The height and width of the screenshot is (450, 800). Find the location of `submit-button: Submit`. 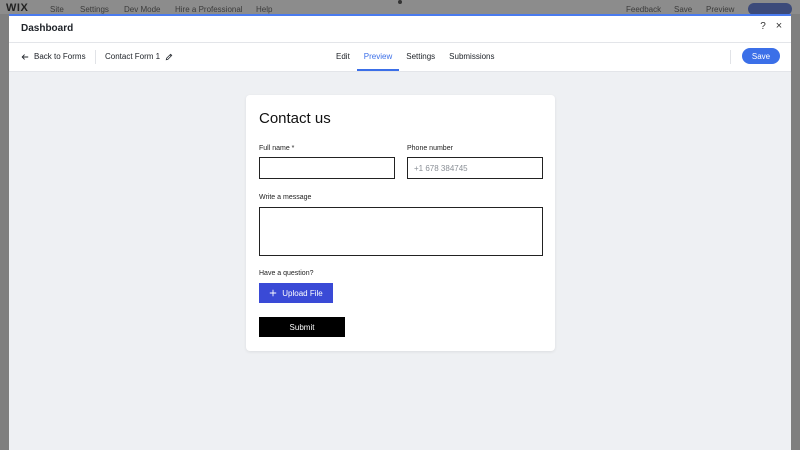

submit-button: Submit is located at coordinates (302, 327).